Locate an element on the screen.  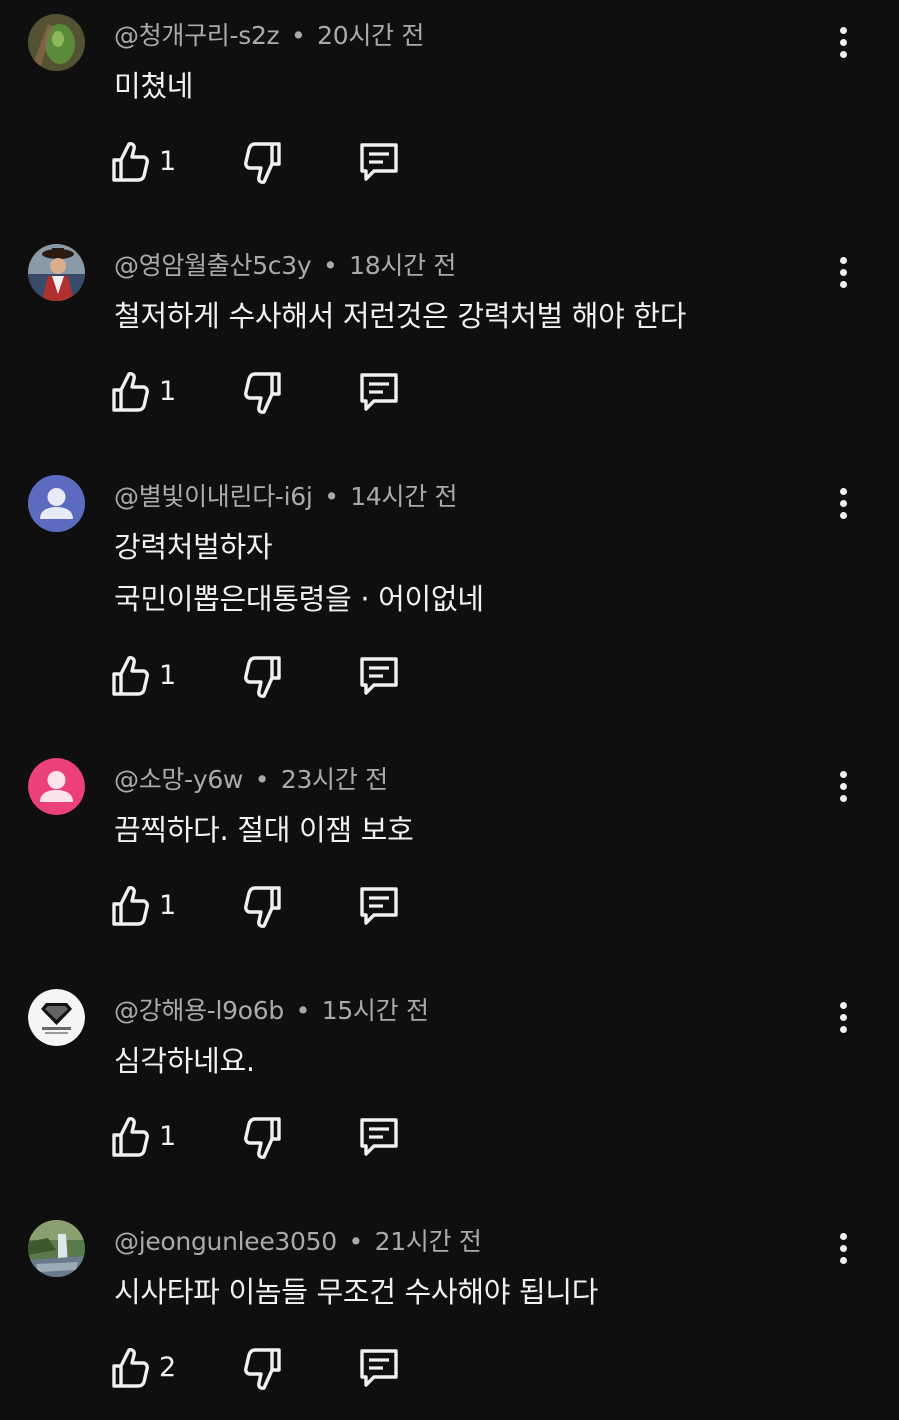
comment-text: 강력처벌하자 국민이뽑은대통령을 · 어이없네 is located at coordinates (299, 573).